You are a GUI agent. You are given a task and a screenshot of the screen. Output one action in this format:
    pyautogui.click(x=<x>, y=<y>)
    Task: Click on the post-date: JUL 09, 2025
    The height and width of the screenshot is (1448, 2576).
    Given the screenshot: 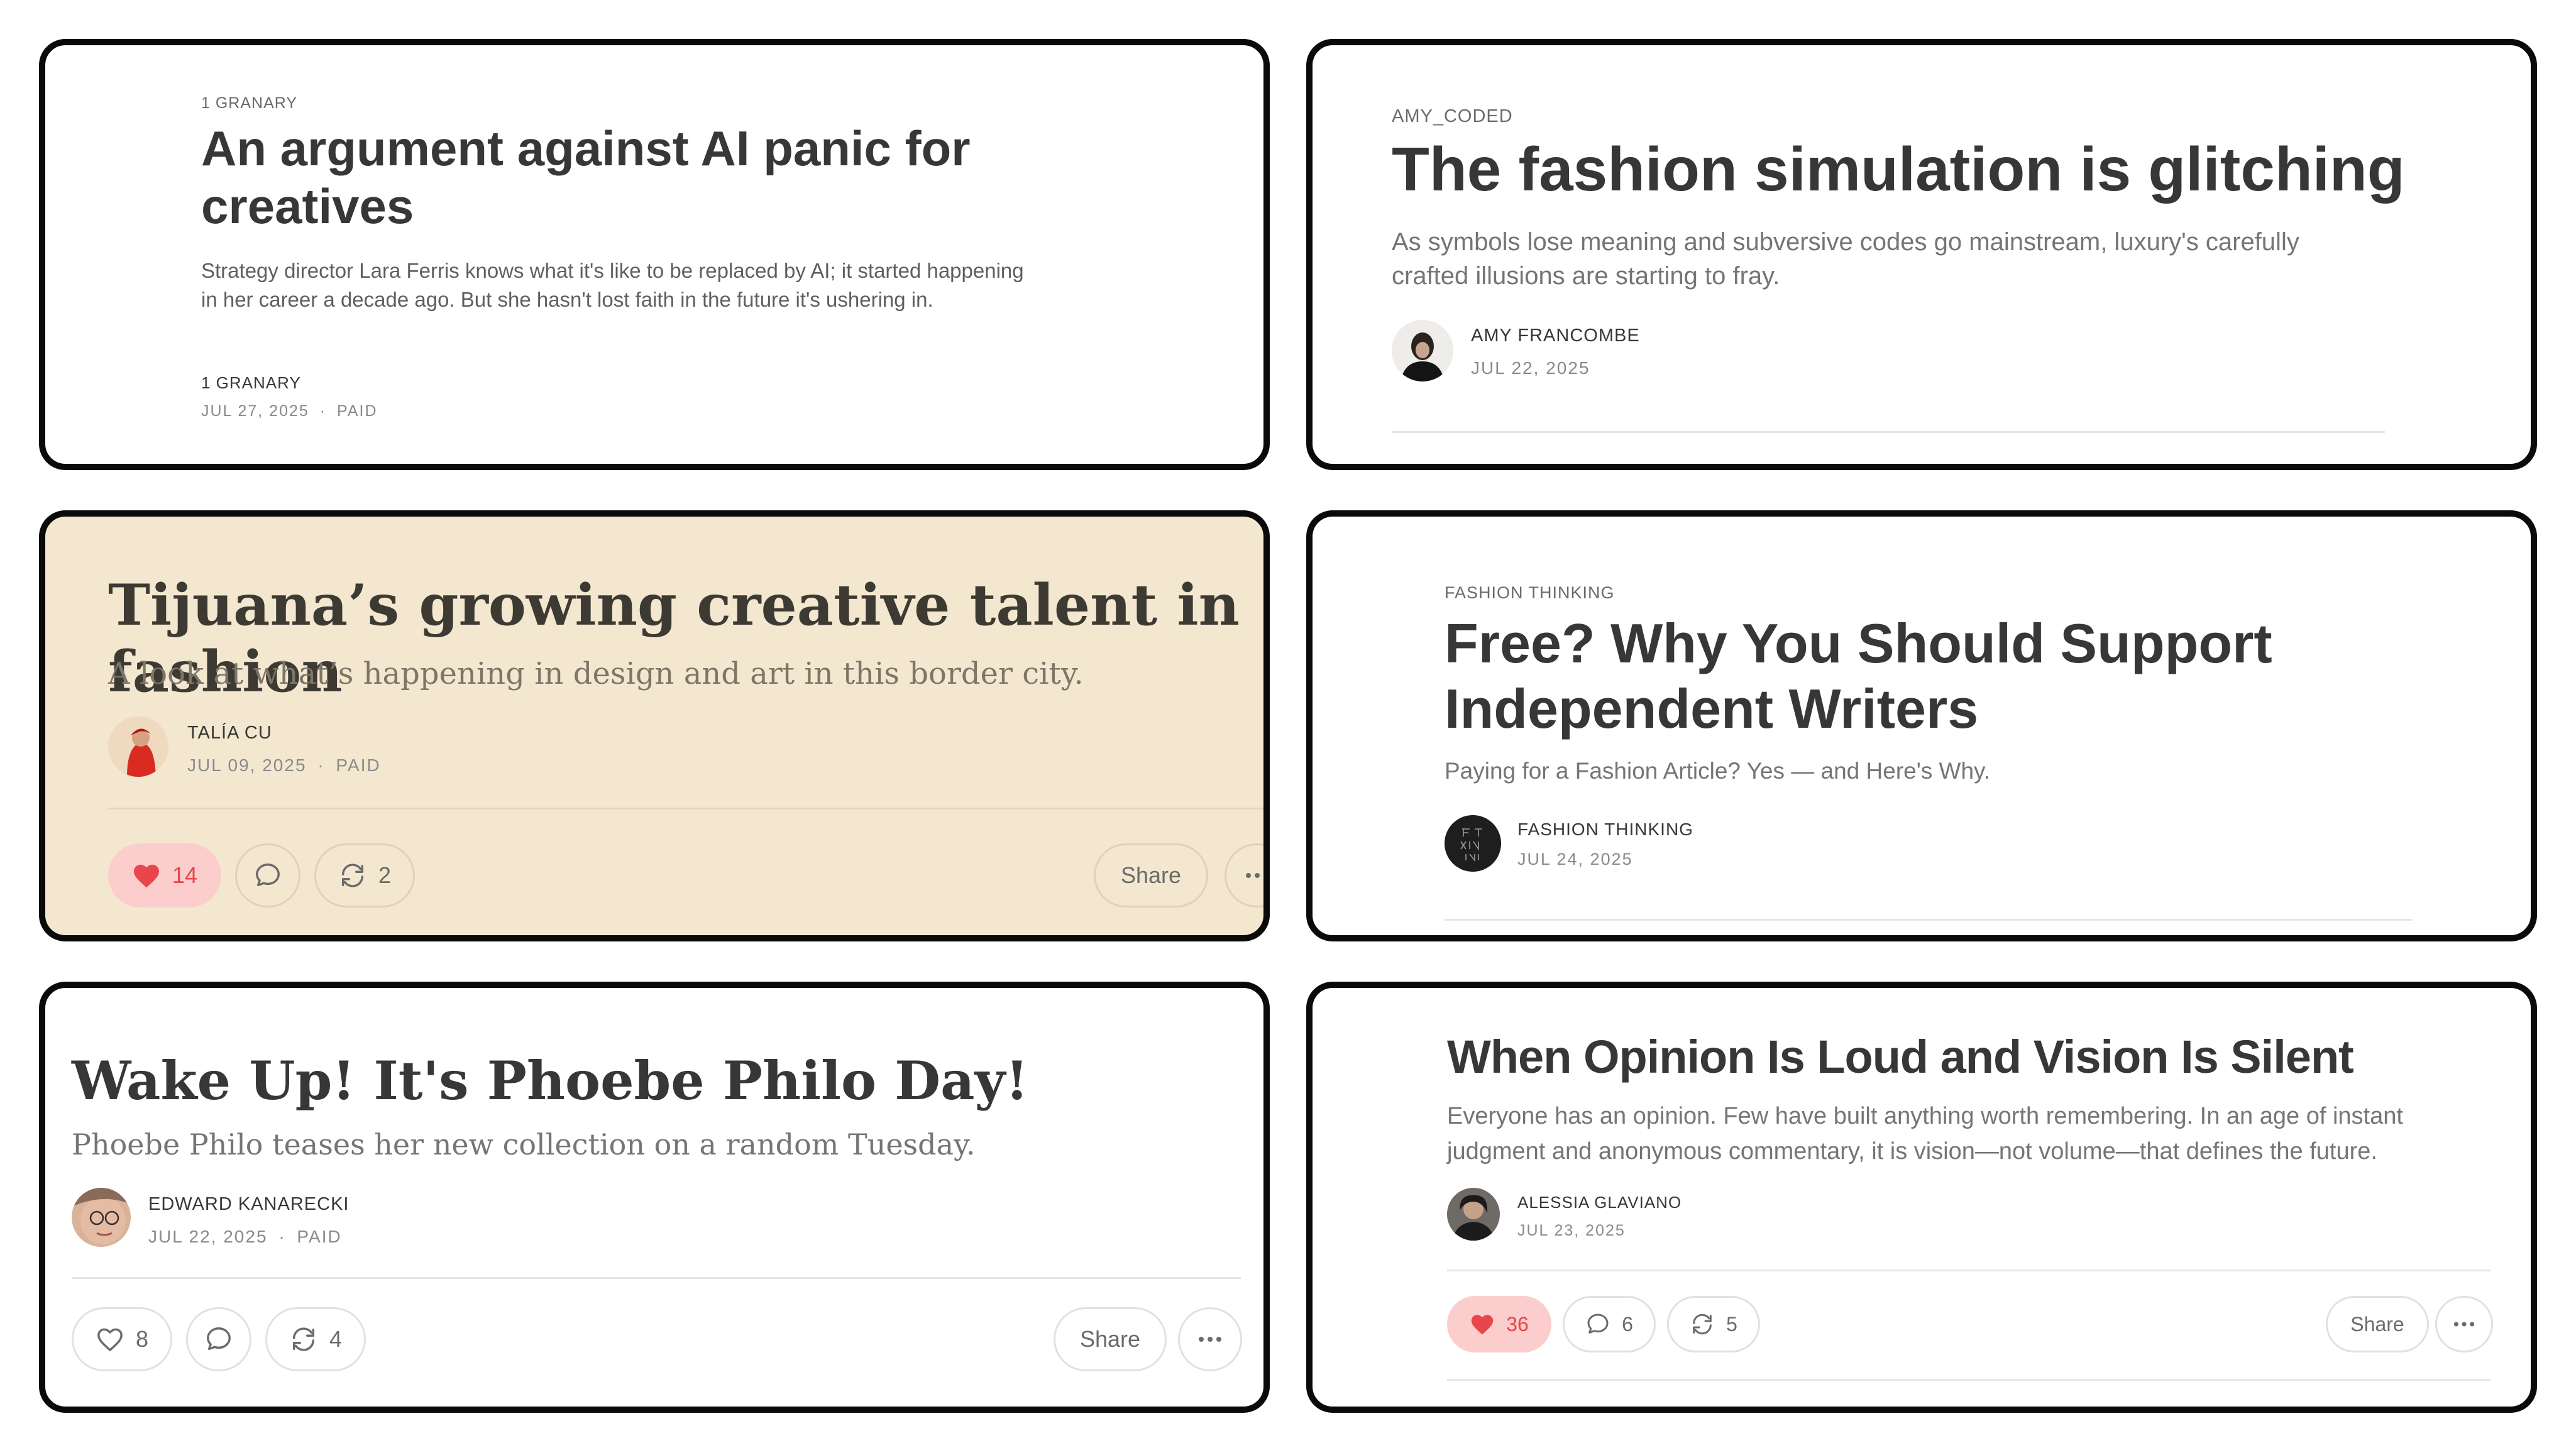 What is the action you would take?
    pyautogui.click(x=247, y=765)
    